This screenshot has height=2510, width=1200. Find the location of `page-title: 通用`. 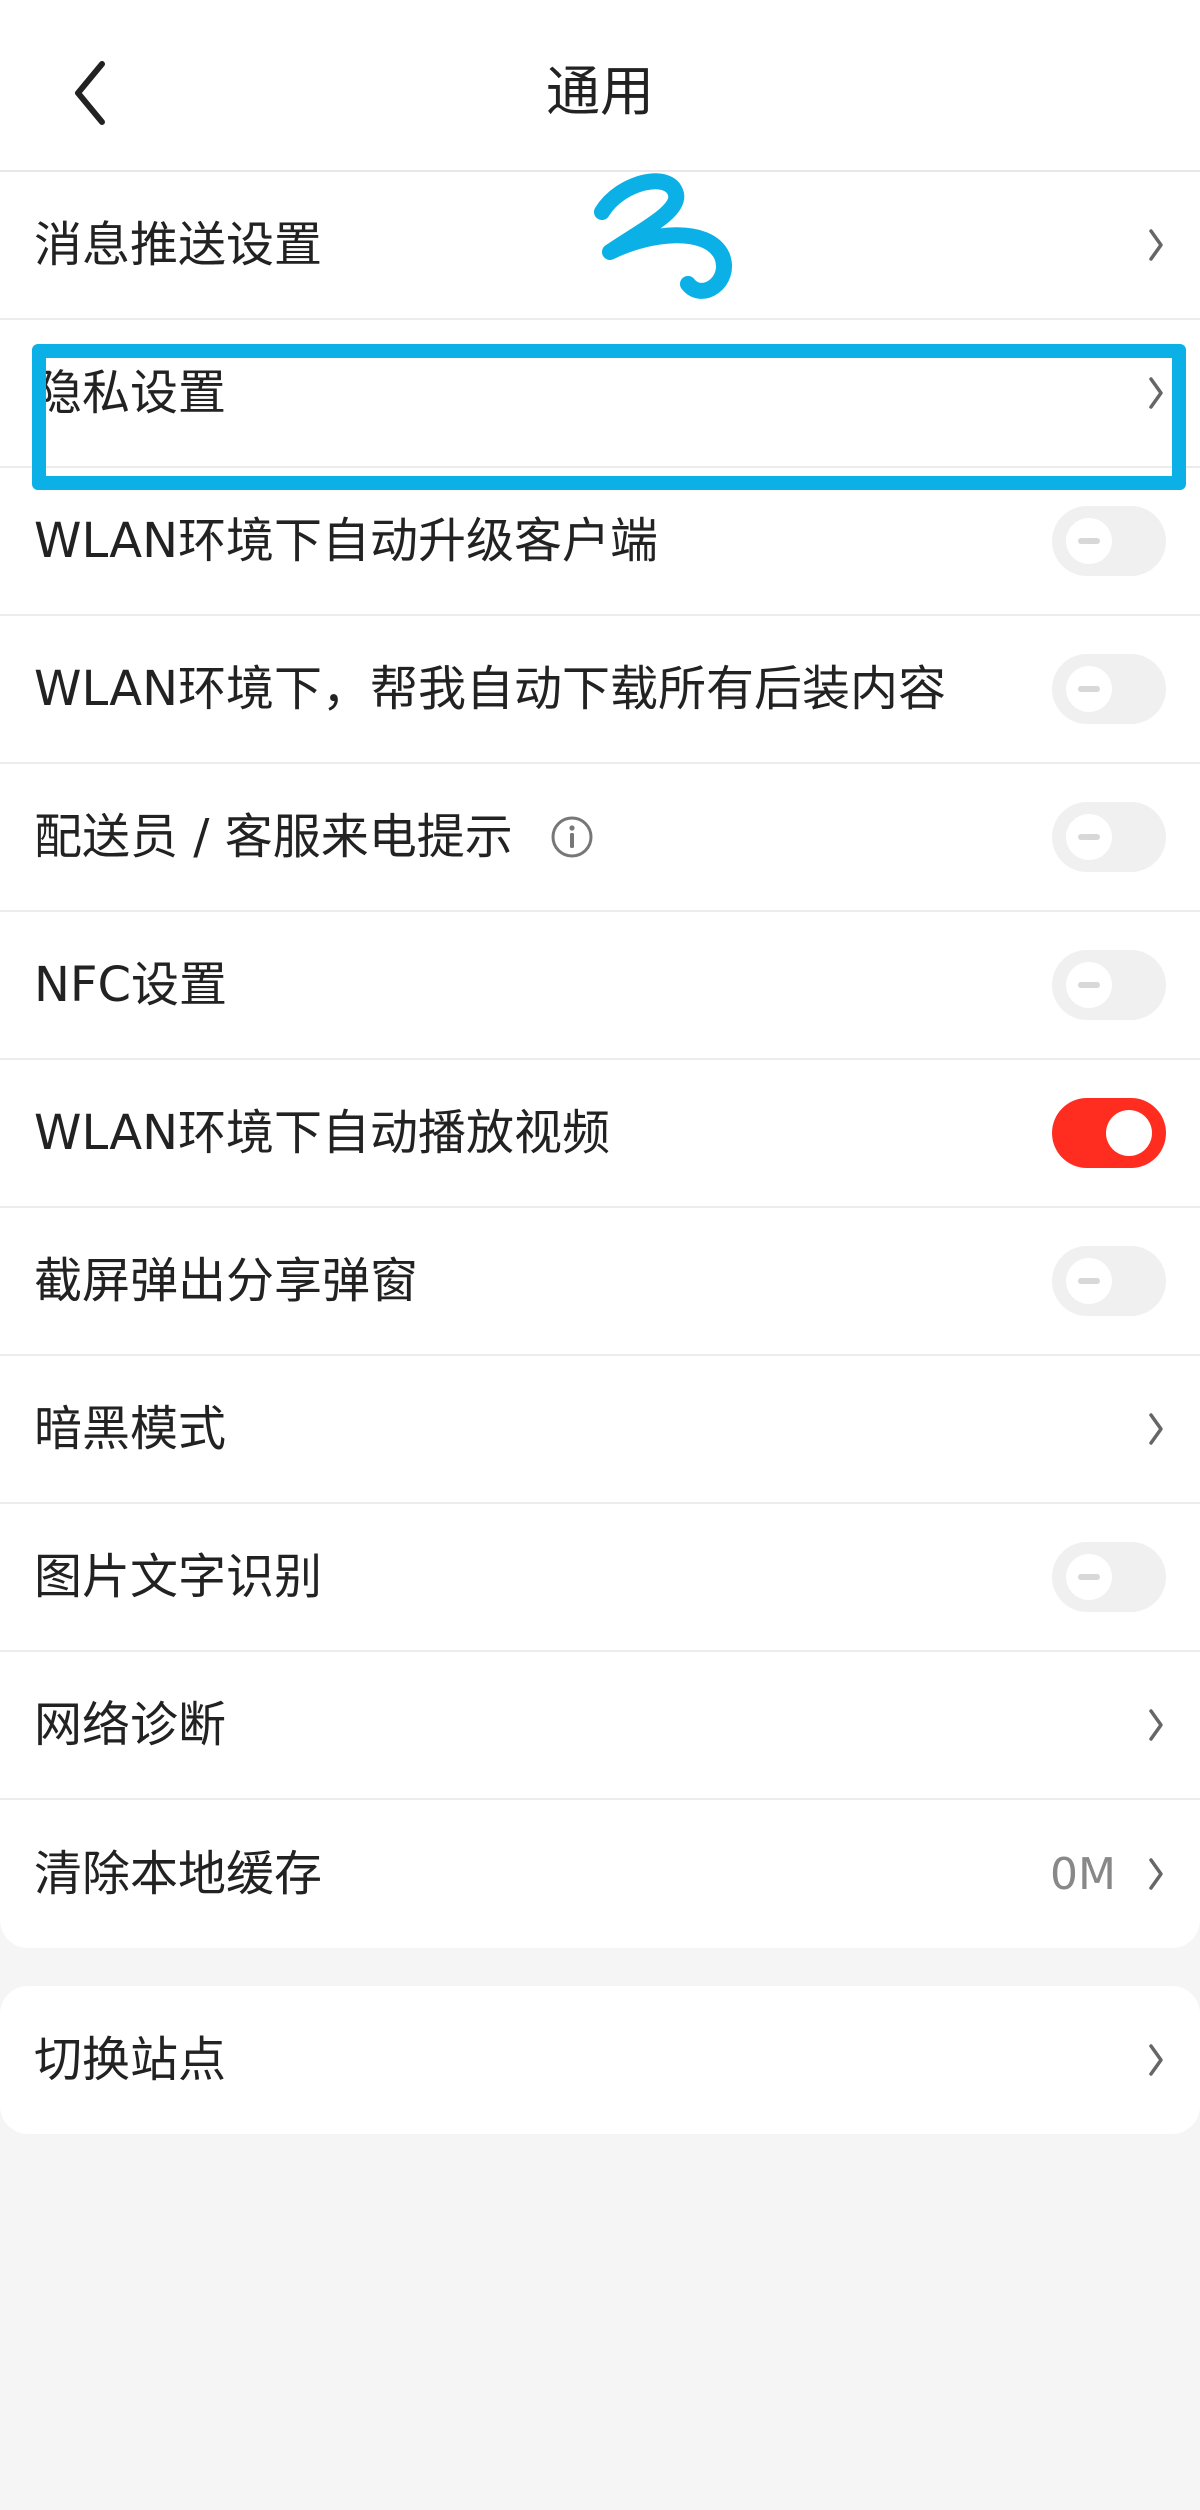

page-title: 通用 is located at coordinates (600, 91).